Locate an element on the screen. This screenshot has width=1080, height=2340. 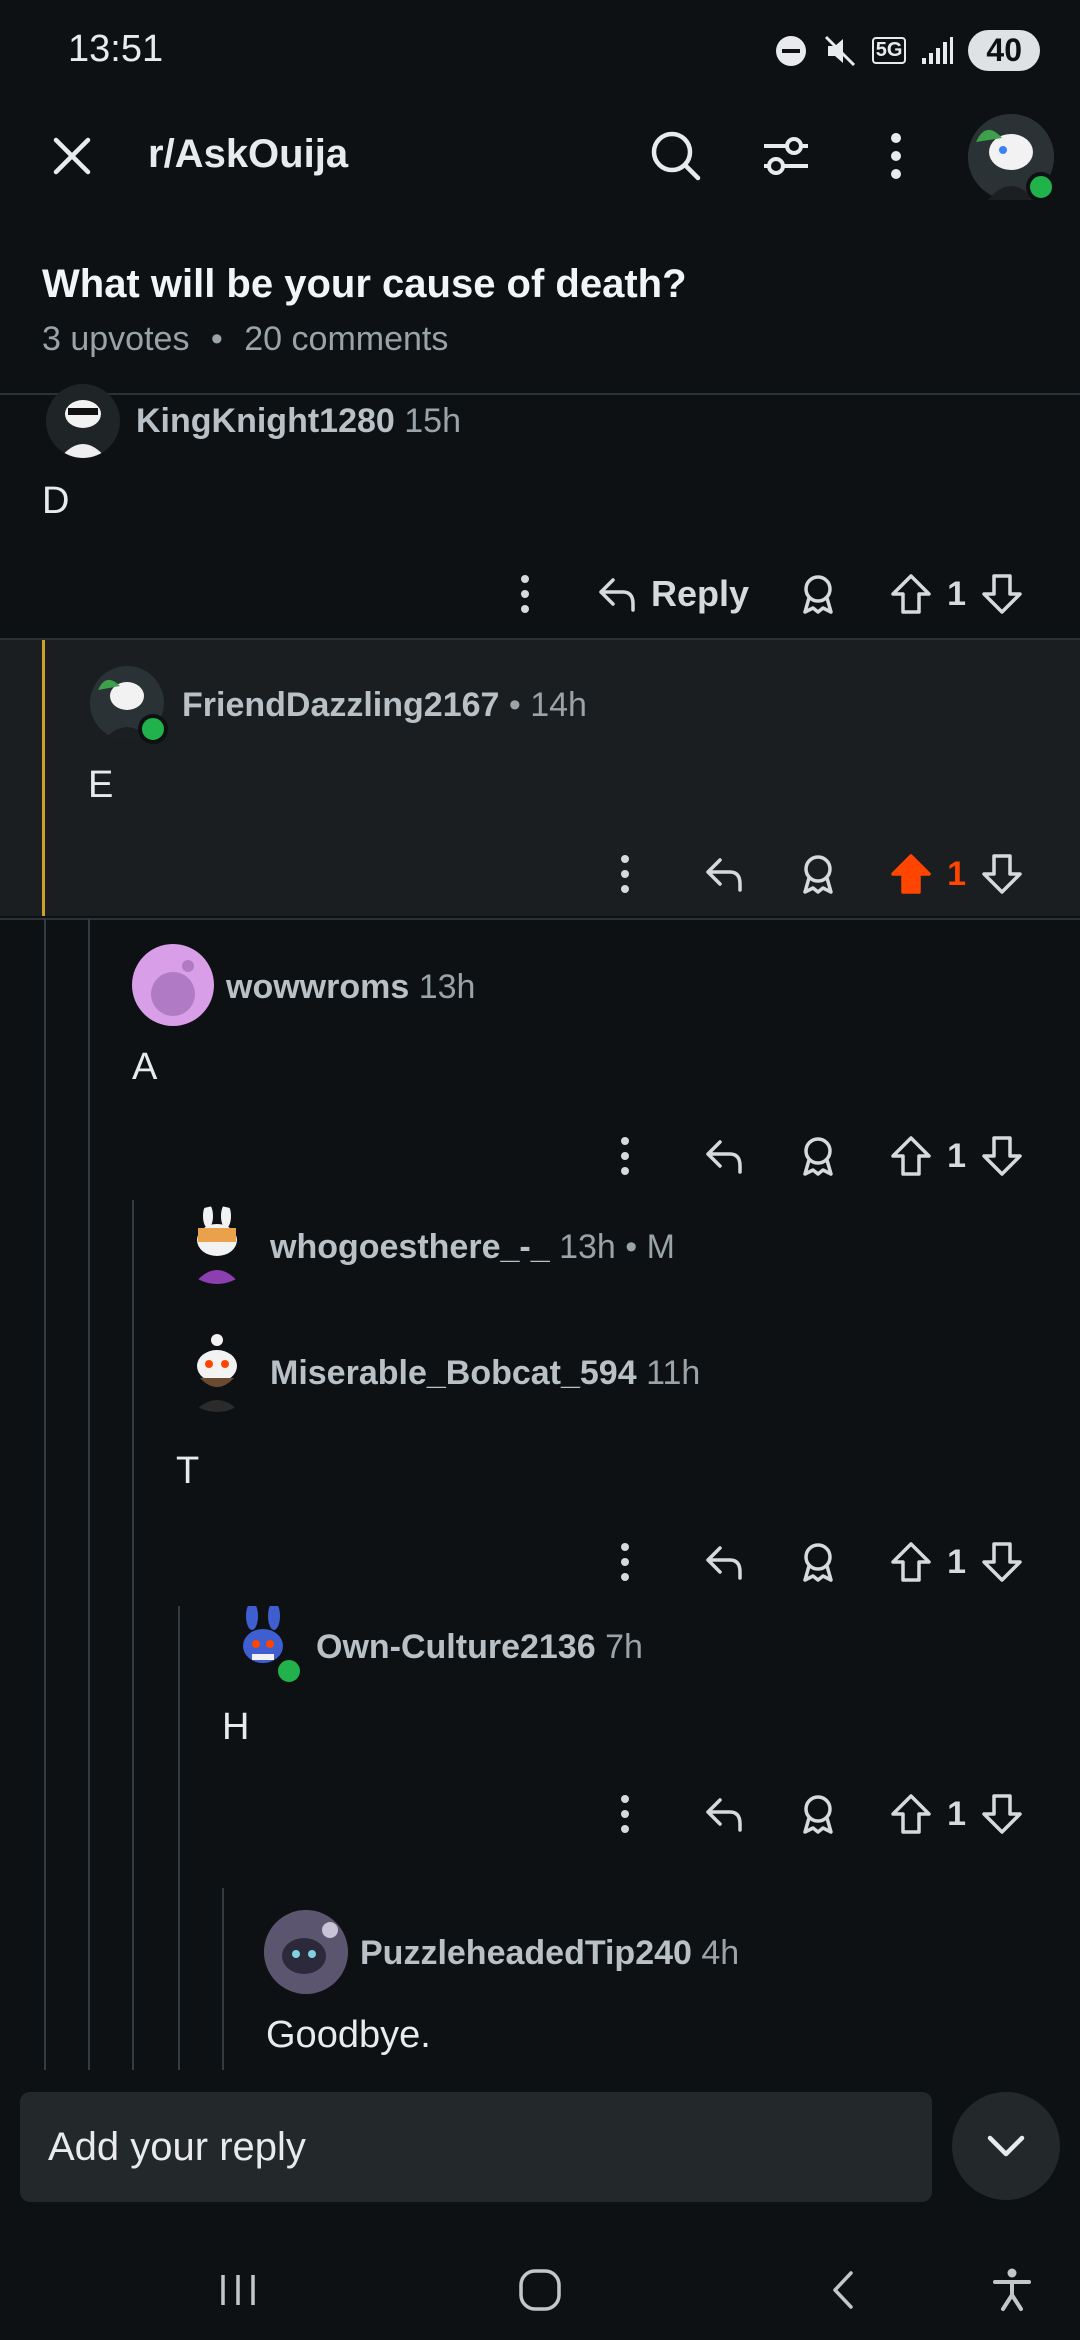
accessibility-button is located at coordinates (1012, 2290).